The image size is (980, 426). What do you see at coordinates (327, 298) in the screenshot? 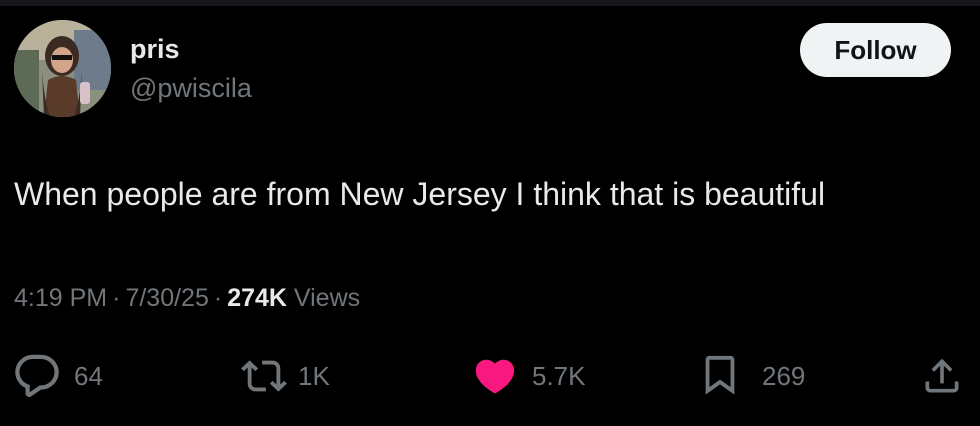
I see `views-label: Views` at bounding box center [327, 298].